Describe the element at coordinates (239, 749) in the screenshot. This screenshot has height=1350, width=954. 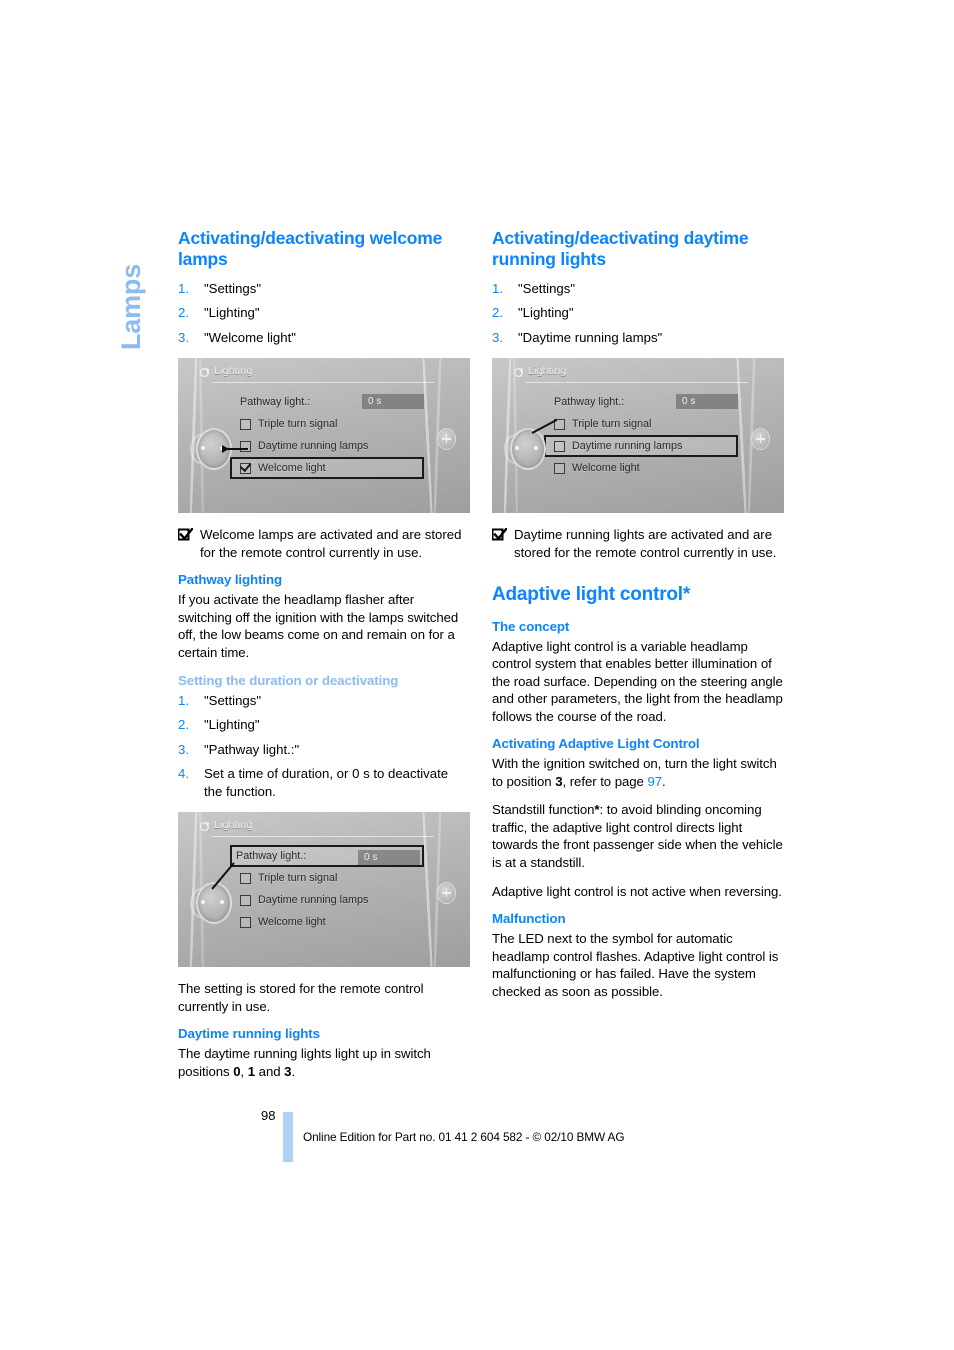
I see `step-item: "Pathway light.:"` at that location.